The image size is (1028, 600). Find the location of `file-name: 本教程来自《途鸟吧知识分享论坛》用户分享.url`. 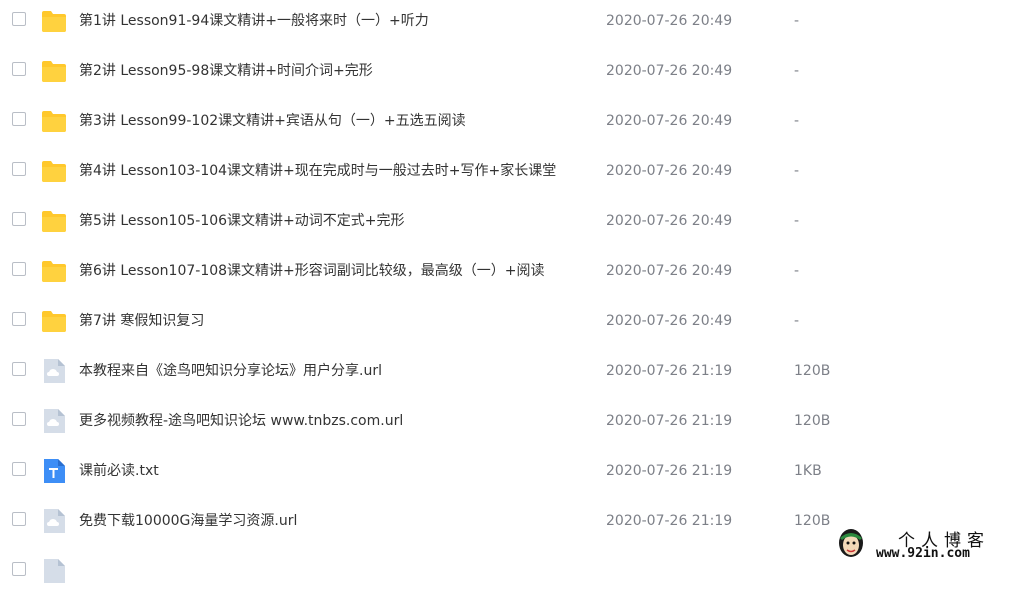

file-name: 本教程来自《途鸟吧知识分享论坛》用户分享.url is located at coordinates (230, 371).